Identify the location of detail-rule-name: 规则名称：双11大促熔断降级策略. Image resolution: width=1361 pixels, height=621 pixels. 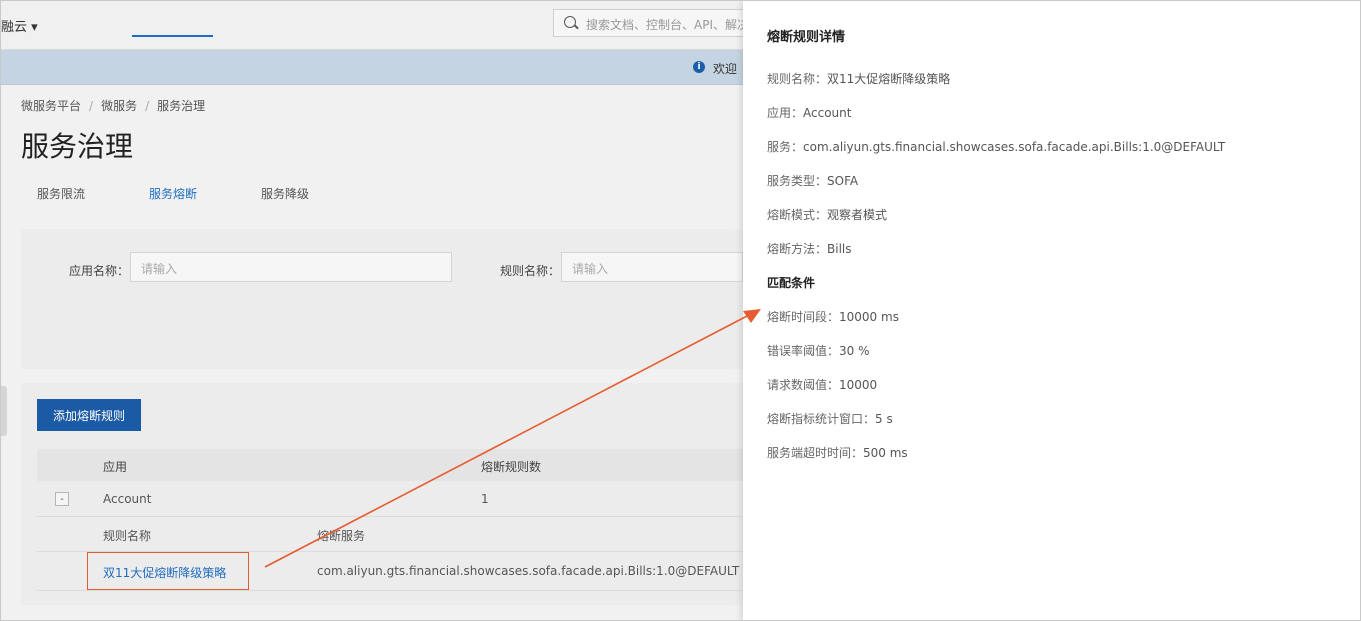
(858, 78).